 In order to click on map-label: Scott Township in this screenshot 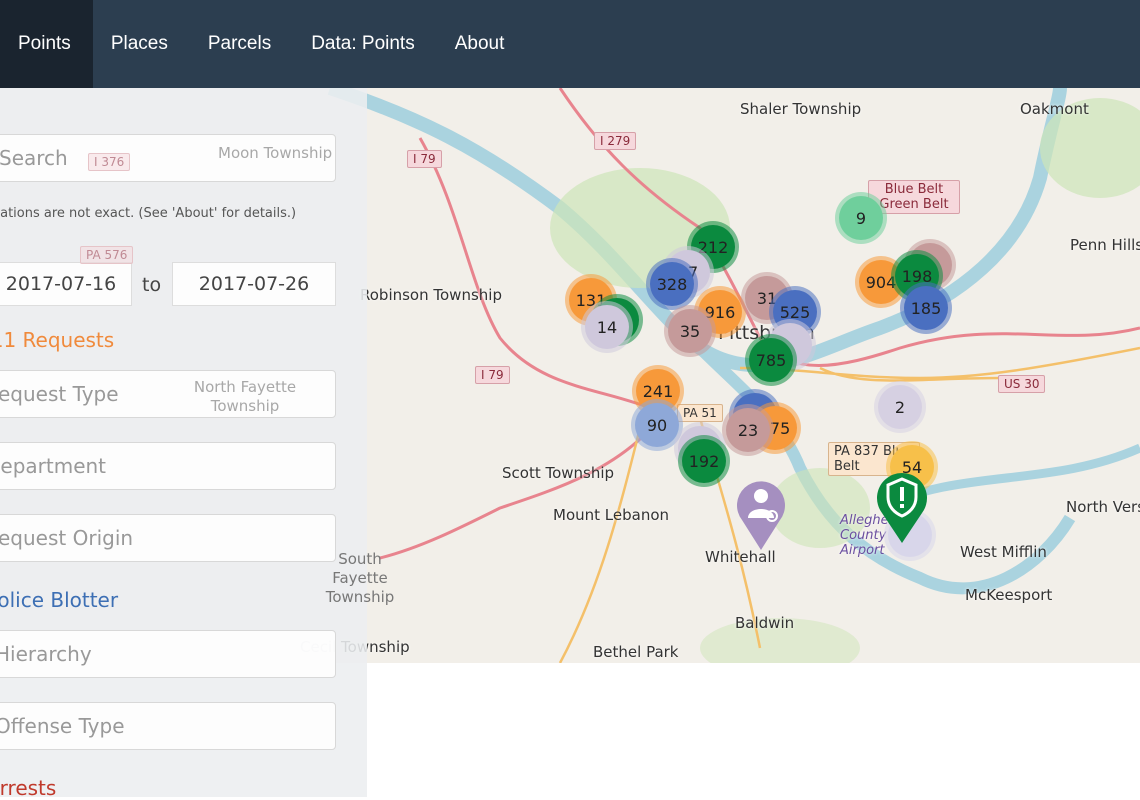, I will do `click(558, 473)`.